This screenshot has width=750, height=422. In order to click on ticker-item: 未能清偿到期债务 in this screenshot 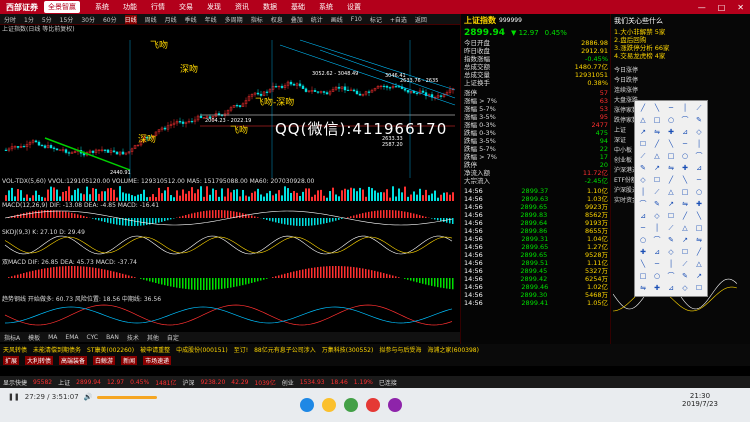, I will do `click(57, 349)`.